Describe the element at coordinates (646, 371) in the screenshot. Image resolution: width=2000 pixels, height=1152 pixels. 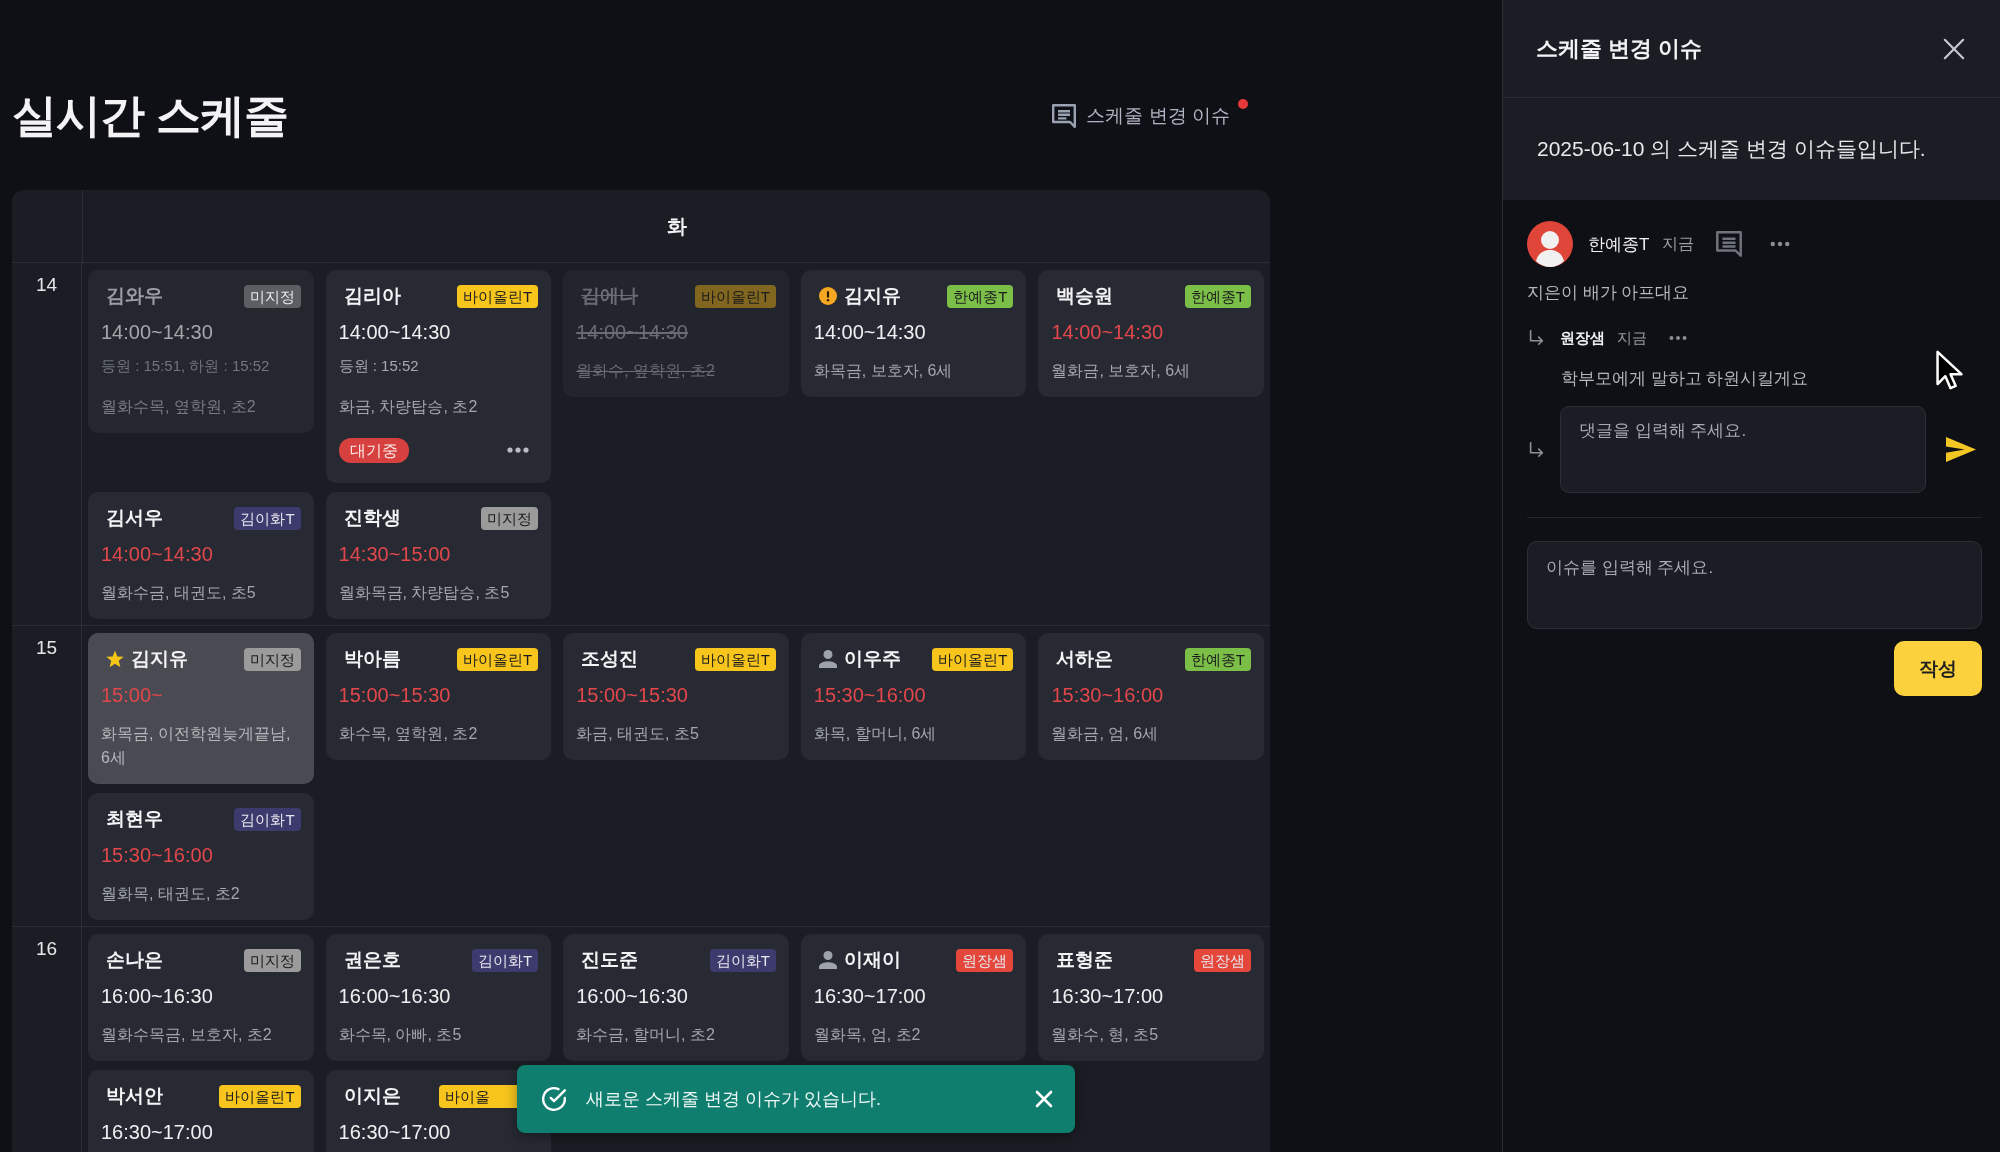
I see `student-info: 월화수, 옆학원, 초2` at that location.